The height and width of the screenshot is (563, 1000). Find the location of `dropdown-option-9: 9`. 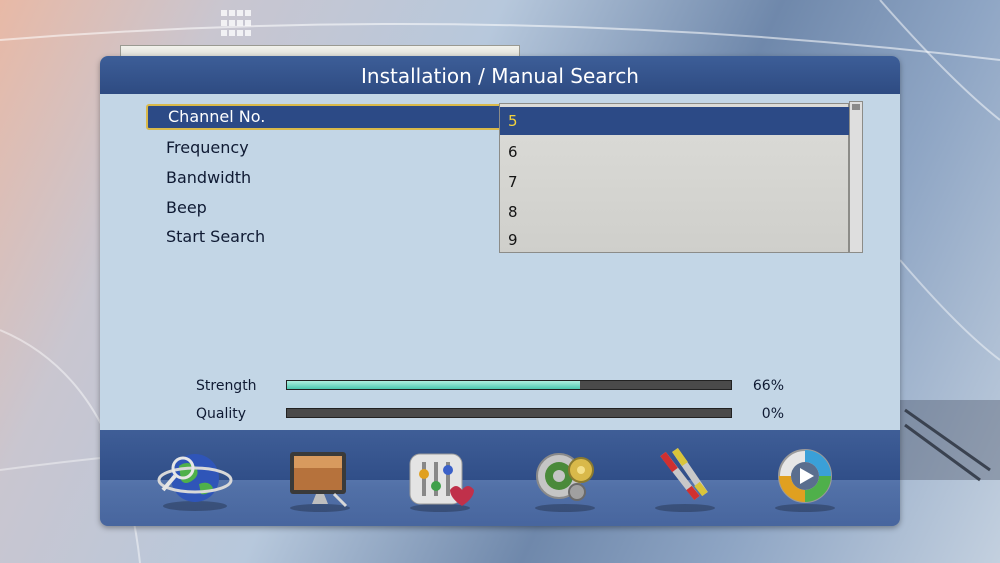

dropdown-option-9: 9 is located at coordinates (674, 240).